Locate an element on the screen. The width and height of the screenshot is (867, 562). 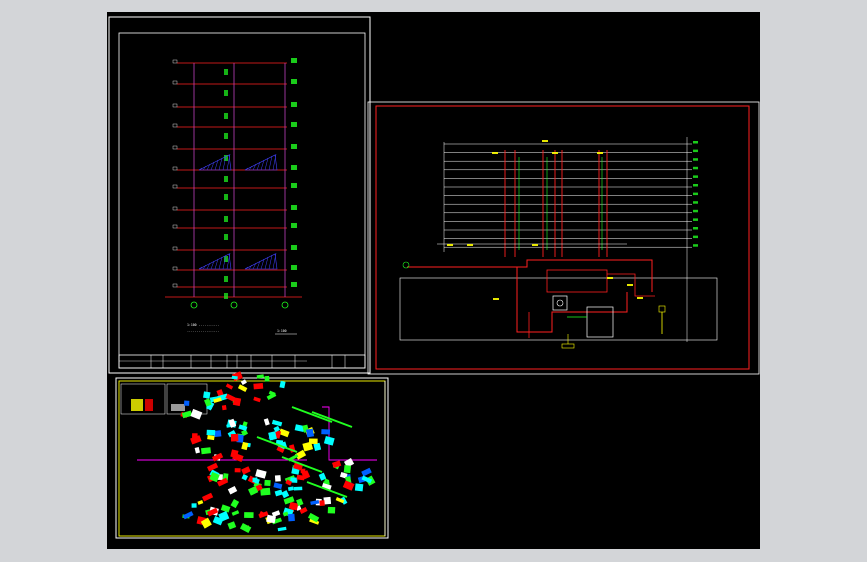
valve-symbols is located at coordinates (545, 220).